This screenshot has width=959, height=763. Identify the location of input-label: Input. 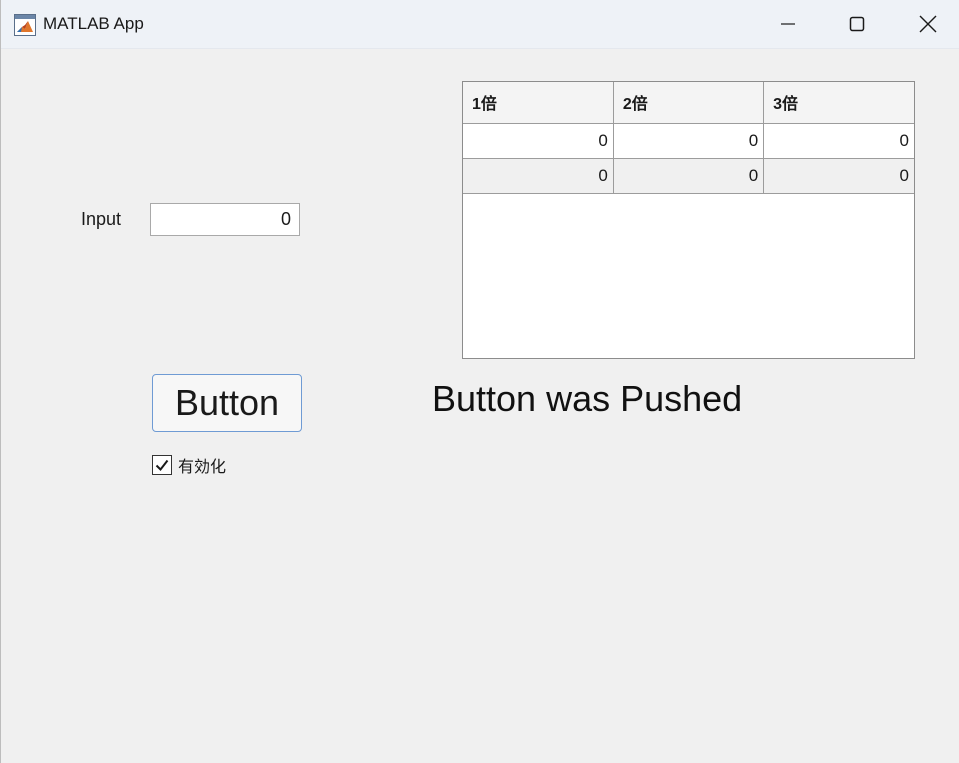
(101, 219).